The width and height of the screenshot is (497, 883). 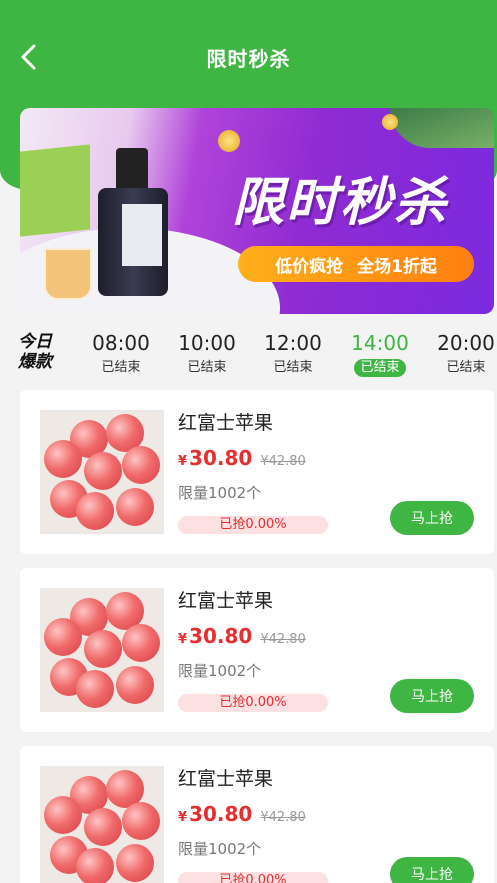 I want to click on back-button, so click(x=29, y=57).